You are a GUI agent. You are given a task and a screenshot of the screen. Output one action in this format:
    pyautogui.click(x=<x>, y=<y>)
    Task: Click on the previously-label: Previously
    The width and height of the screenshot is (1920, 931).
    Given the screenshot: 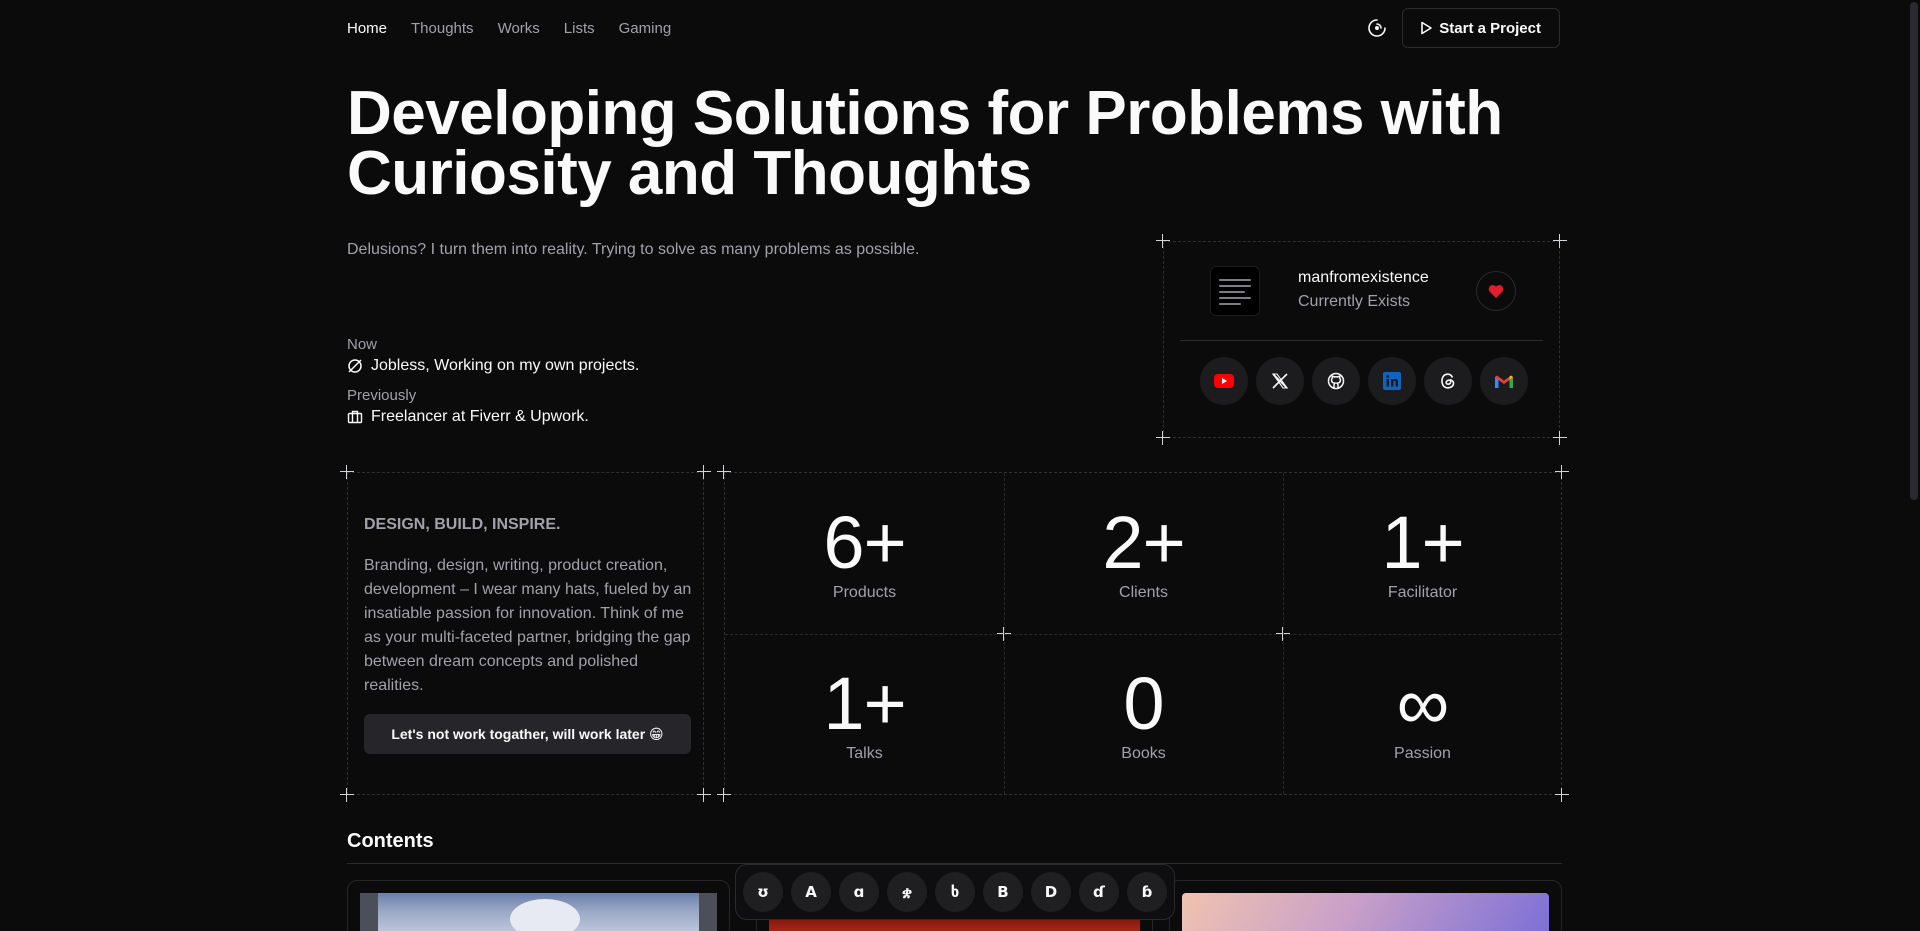 What is the action you would take?
    pyautogui.click(x=382, y=395)
    